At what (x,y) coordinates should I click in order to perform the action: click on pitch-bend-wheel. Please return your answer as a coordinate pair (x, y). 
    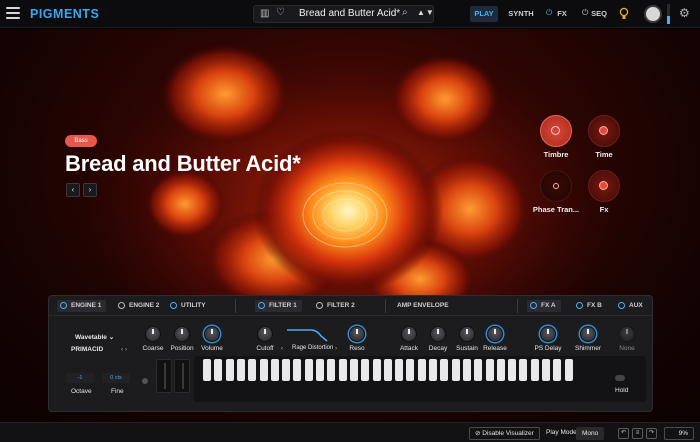
    Looking at the image, I should click on (164, 376).